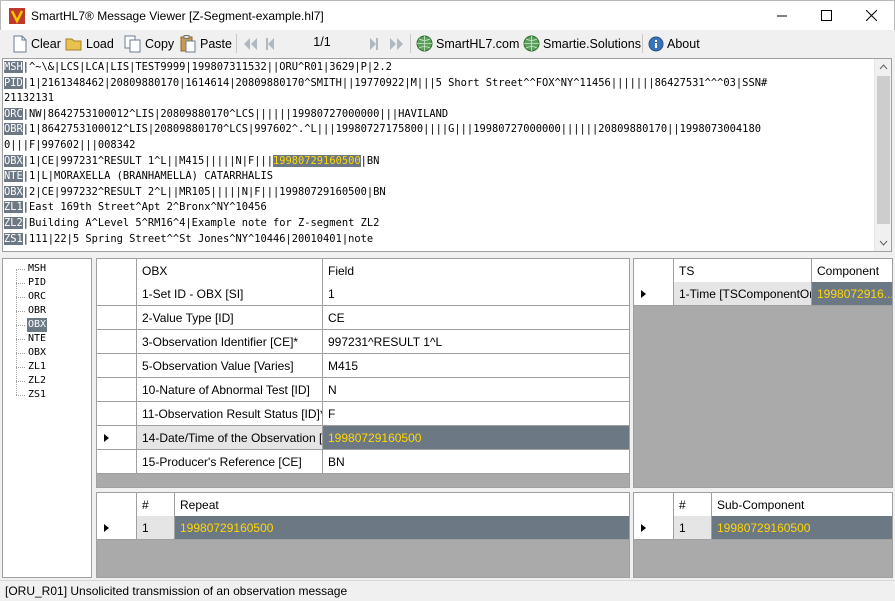  I want to click on tree-item: MSH, so click(37, 269).